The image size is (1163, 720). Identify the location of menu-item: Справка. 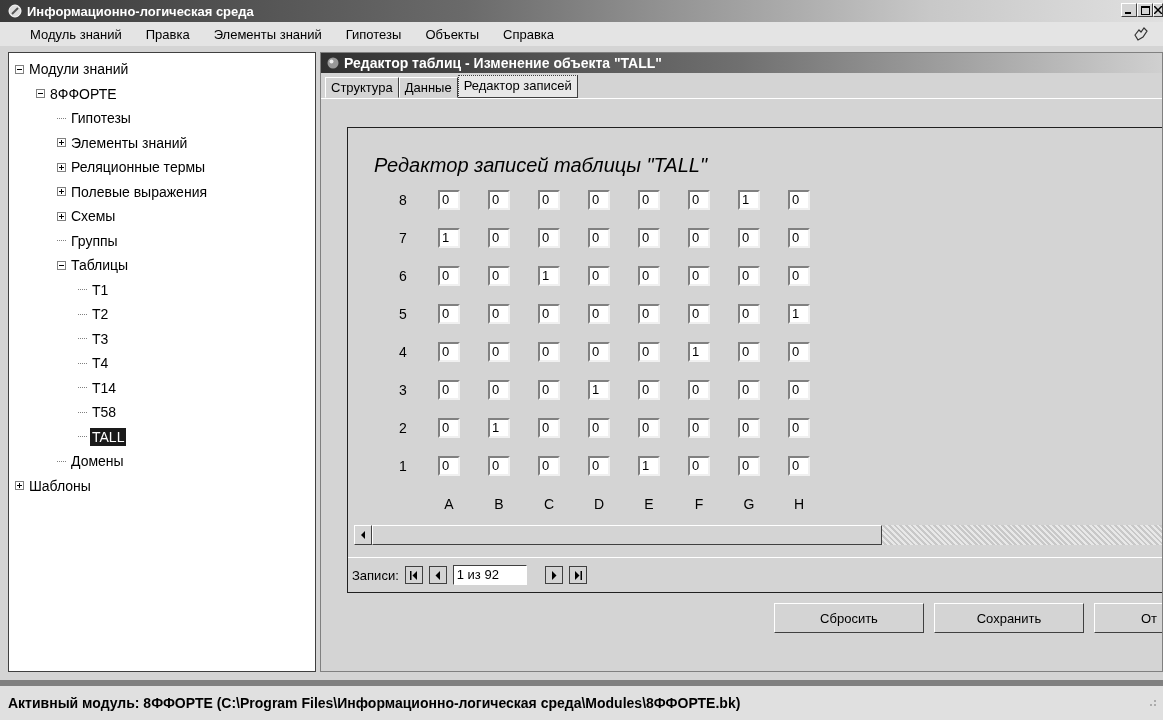
(528, 34).